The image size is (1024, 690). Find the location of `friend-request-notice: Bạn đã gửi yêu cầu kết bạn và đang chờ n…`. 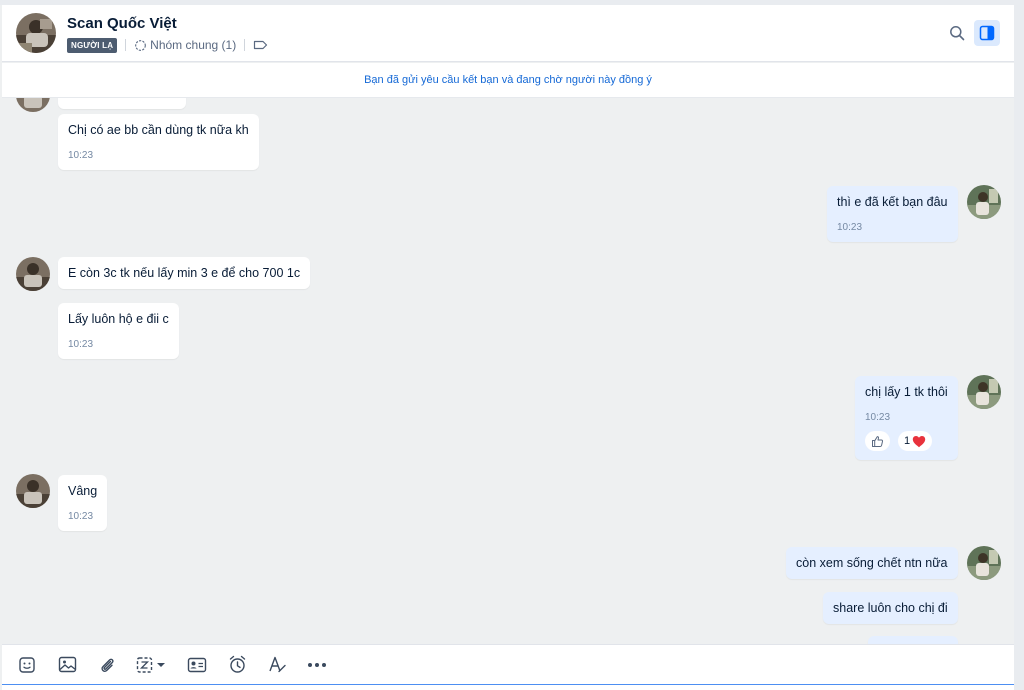

friend-request-notice: Bạn đã gửi yêu cầu kết bạn và đang chờ n… is located at coordinates (508, 80).